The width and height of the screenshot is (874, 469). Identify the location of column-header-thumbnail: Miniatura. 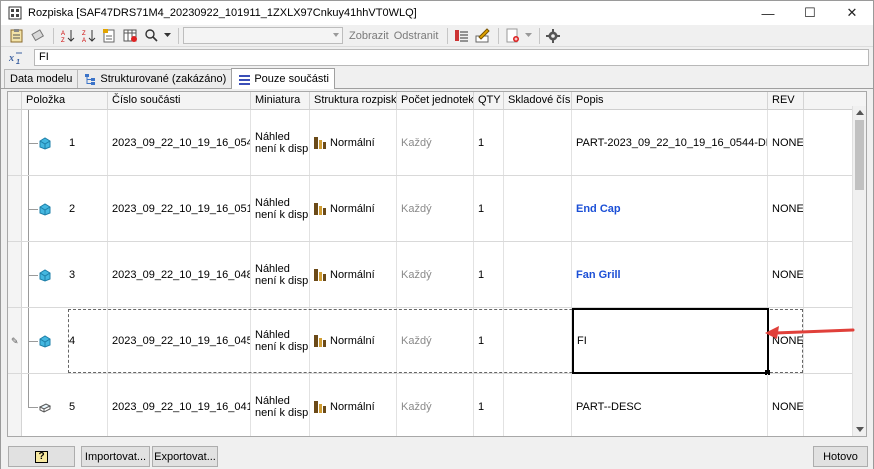
(280, 101).